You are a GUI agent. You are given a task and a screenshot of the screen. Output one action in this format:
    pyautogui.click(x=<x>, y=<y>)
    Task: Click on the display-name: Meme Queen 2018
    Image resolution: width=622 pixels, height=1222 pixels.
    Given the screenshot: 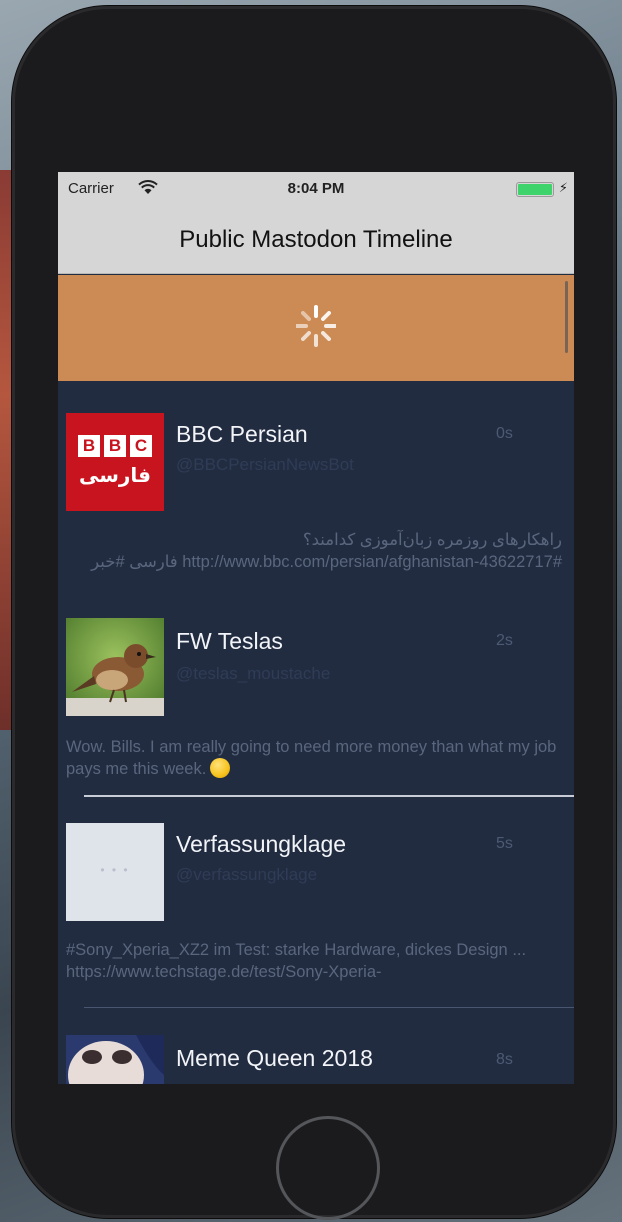 What is the action you would take?
    pyautogui.click(x=274, y=1058)
    